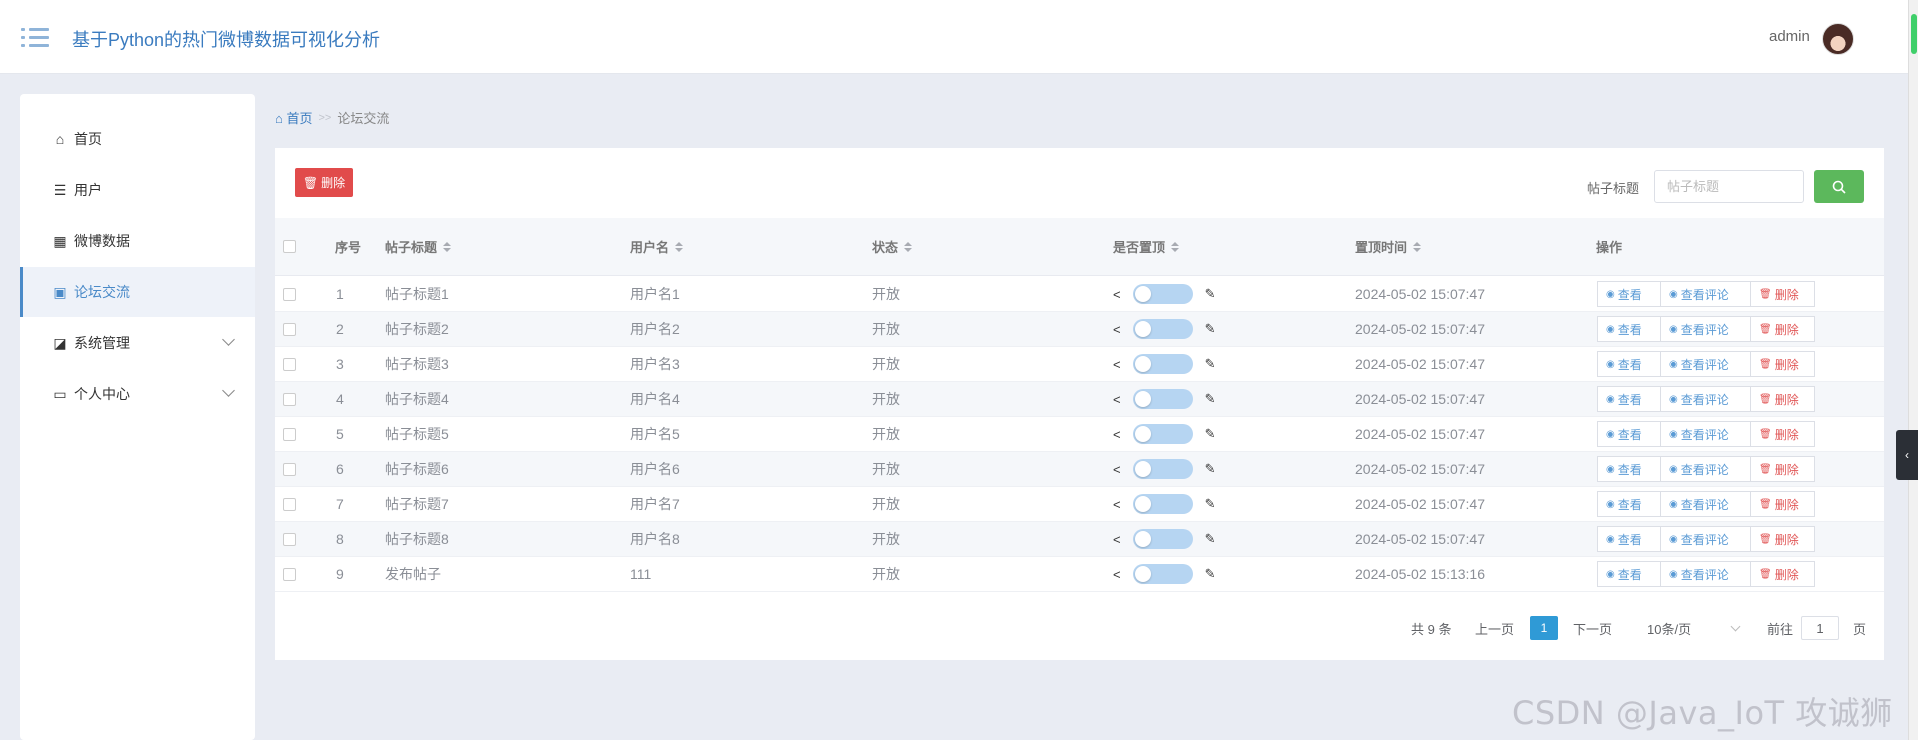 This screenshot has width=1918, height=740. What do you see at coordinates (1494, 628) in the screenshot?
I see `prev-page-button: 上一页` at bounding box center [1494, 628].